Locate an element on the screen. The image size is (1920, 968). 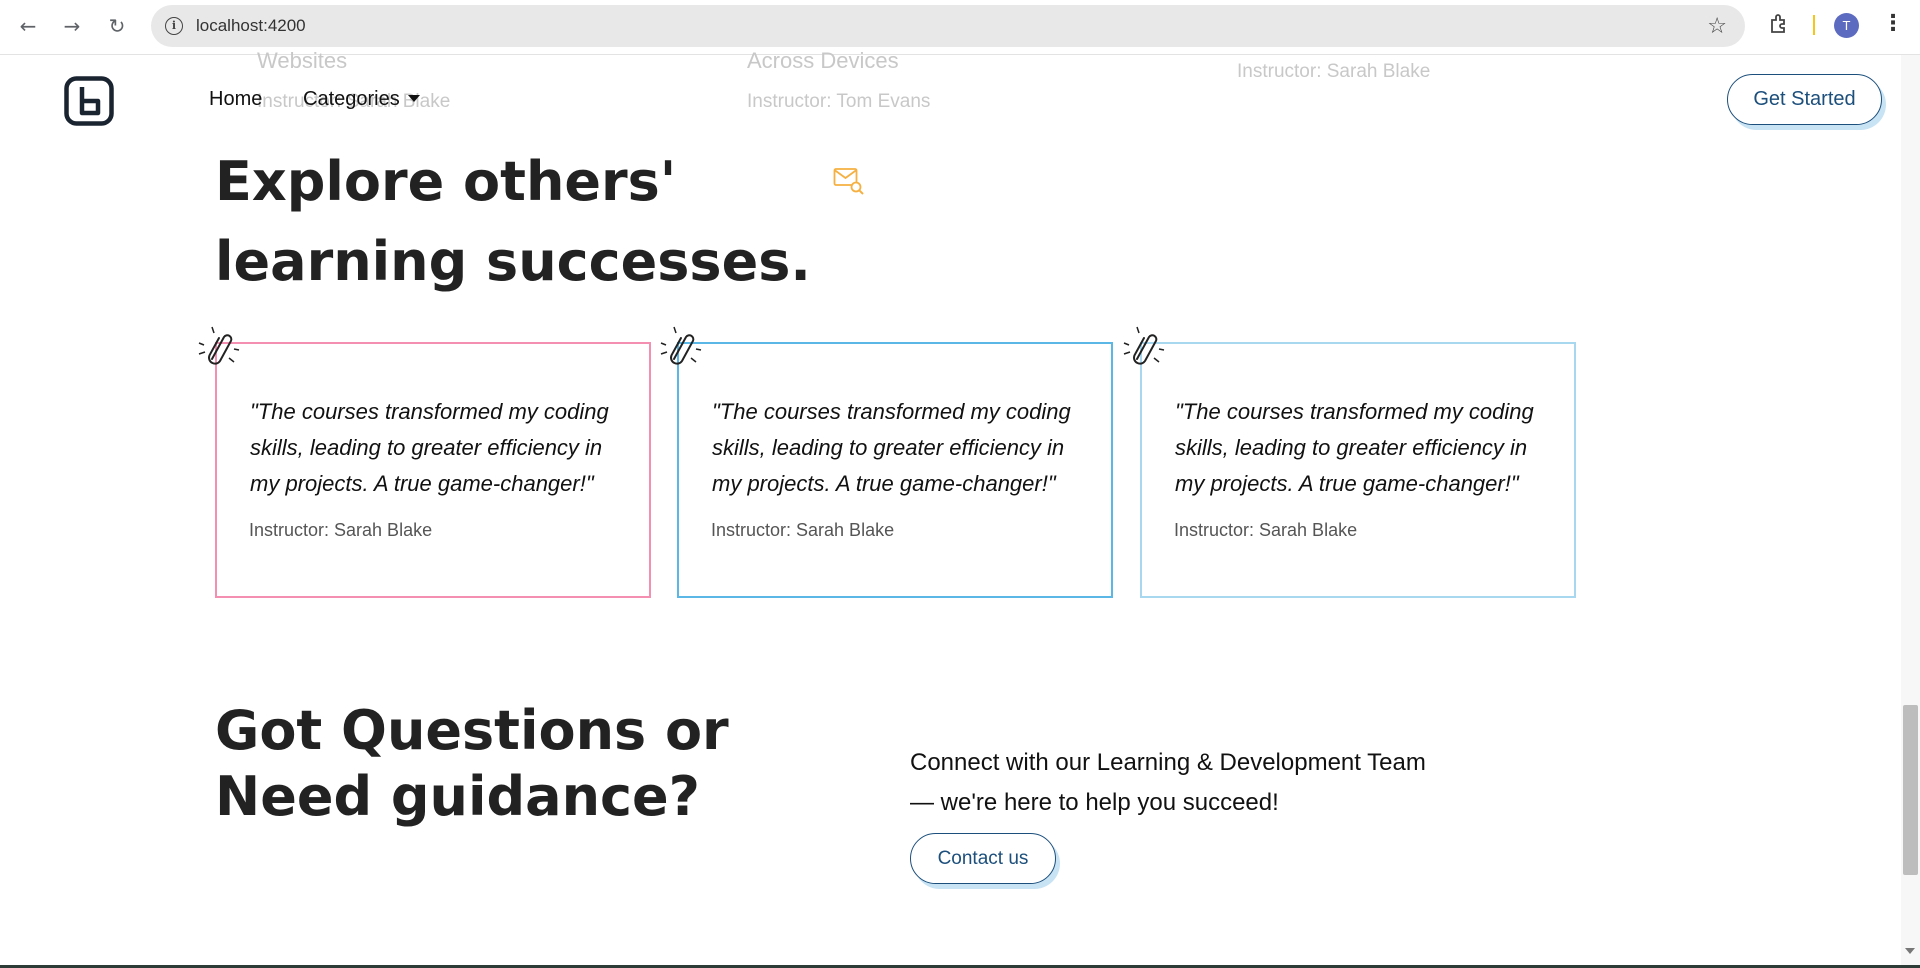
site-logo is located at coordinates (89, 101).